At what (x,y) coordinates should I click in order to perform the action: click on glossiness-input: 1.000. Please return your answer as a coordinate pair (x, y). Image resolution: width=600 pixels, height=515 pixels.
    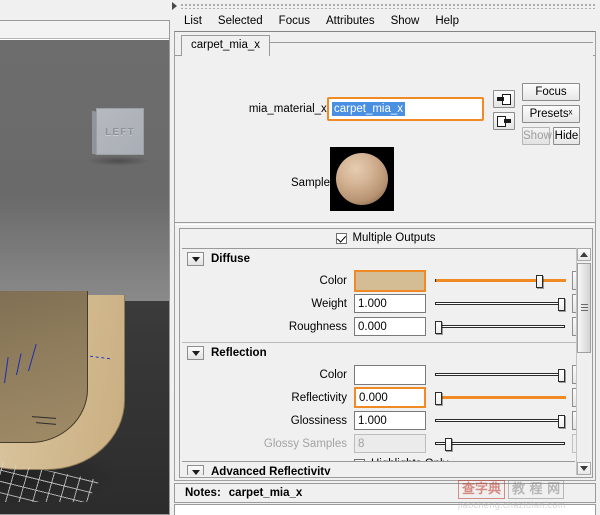
    Looking at the image, I should click on (390, 420).